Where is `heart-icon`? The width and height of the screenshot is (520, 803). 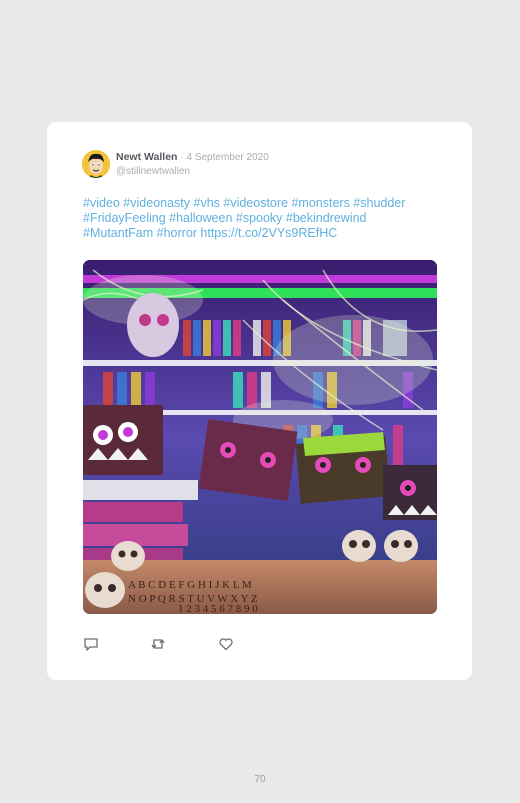
heart-icon is located at coordinates (226, 644).